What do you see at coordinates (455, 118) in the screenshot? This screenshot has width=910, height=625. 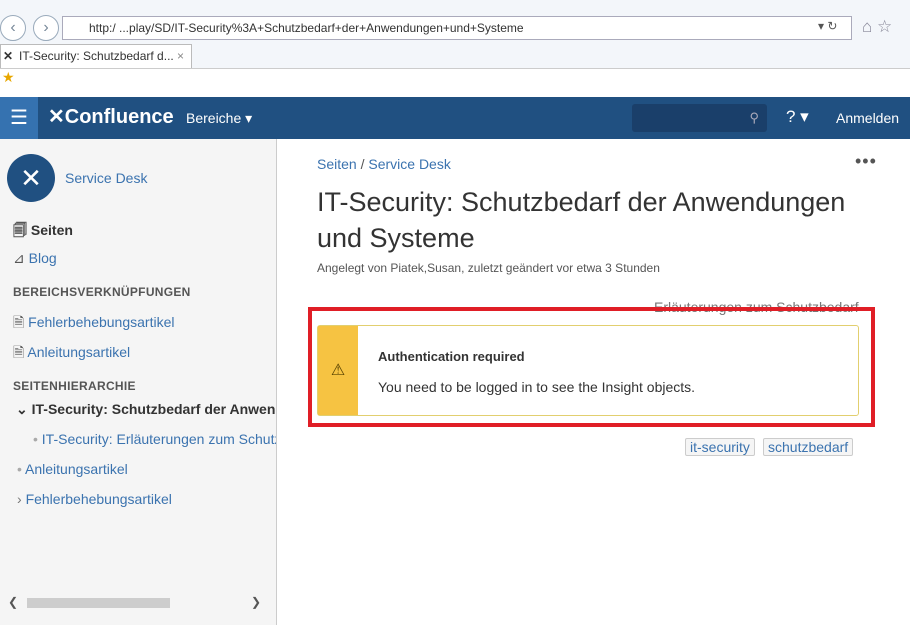 I see `top-navigation: ☰ ✕Confluence Bereiche ▾ ⚲ ? ▾ Anmelden` at bounding box center [455, 118].